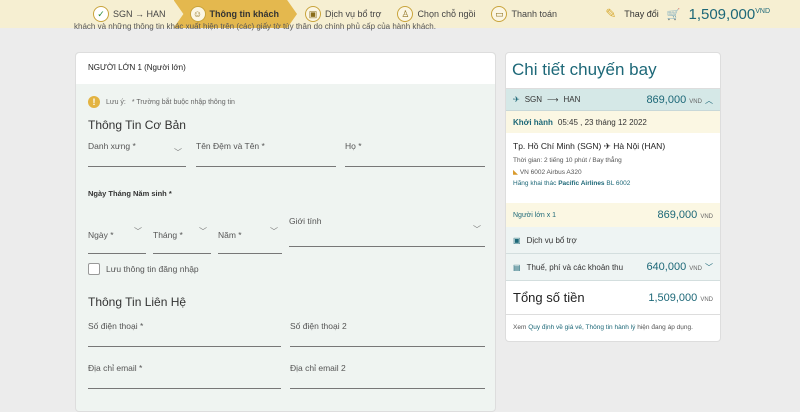 The height and width of the screenshot is (412, 800). Describe the element at coordinates (567, 160) in the screenshot. I see `duration: Thời gian: 2 tiếng 10 phút / Bay thẳng` at that location.